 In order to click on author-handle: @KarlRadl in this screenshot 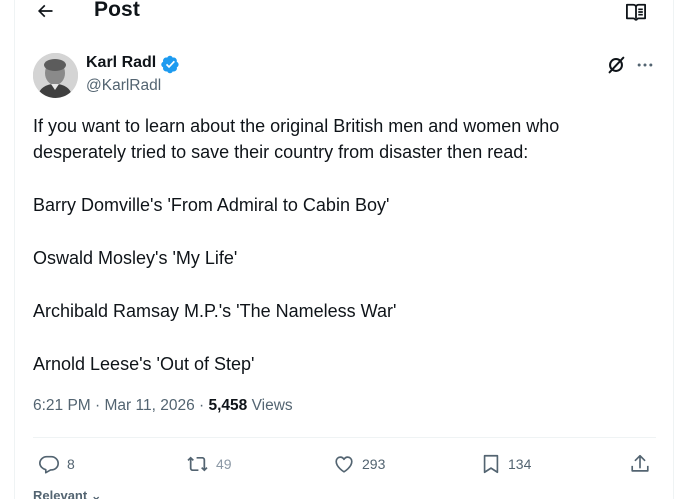, I will do `click(123, 86)`.